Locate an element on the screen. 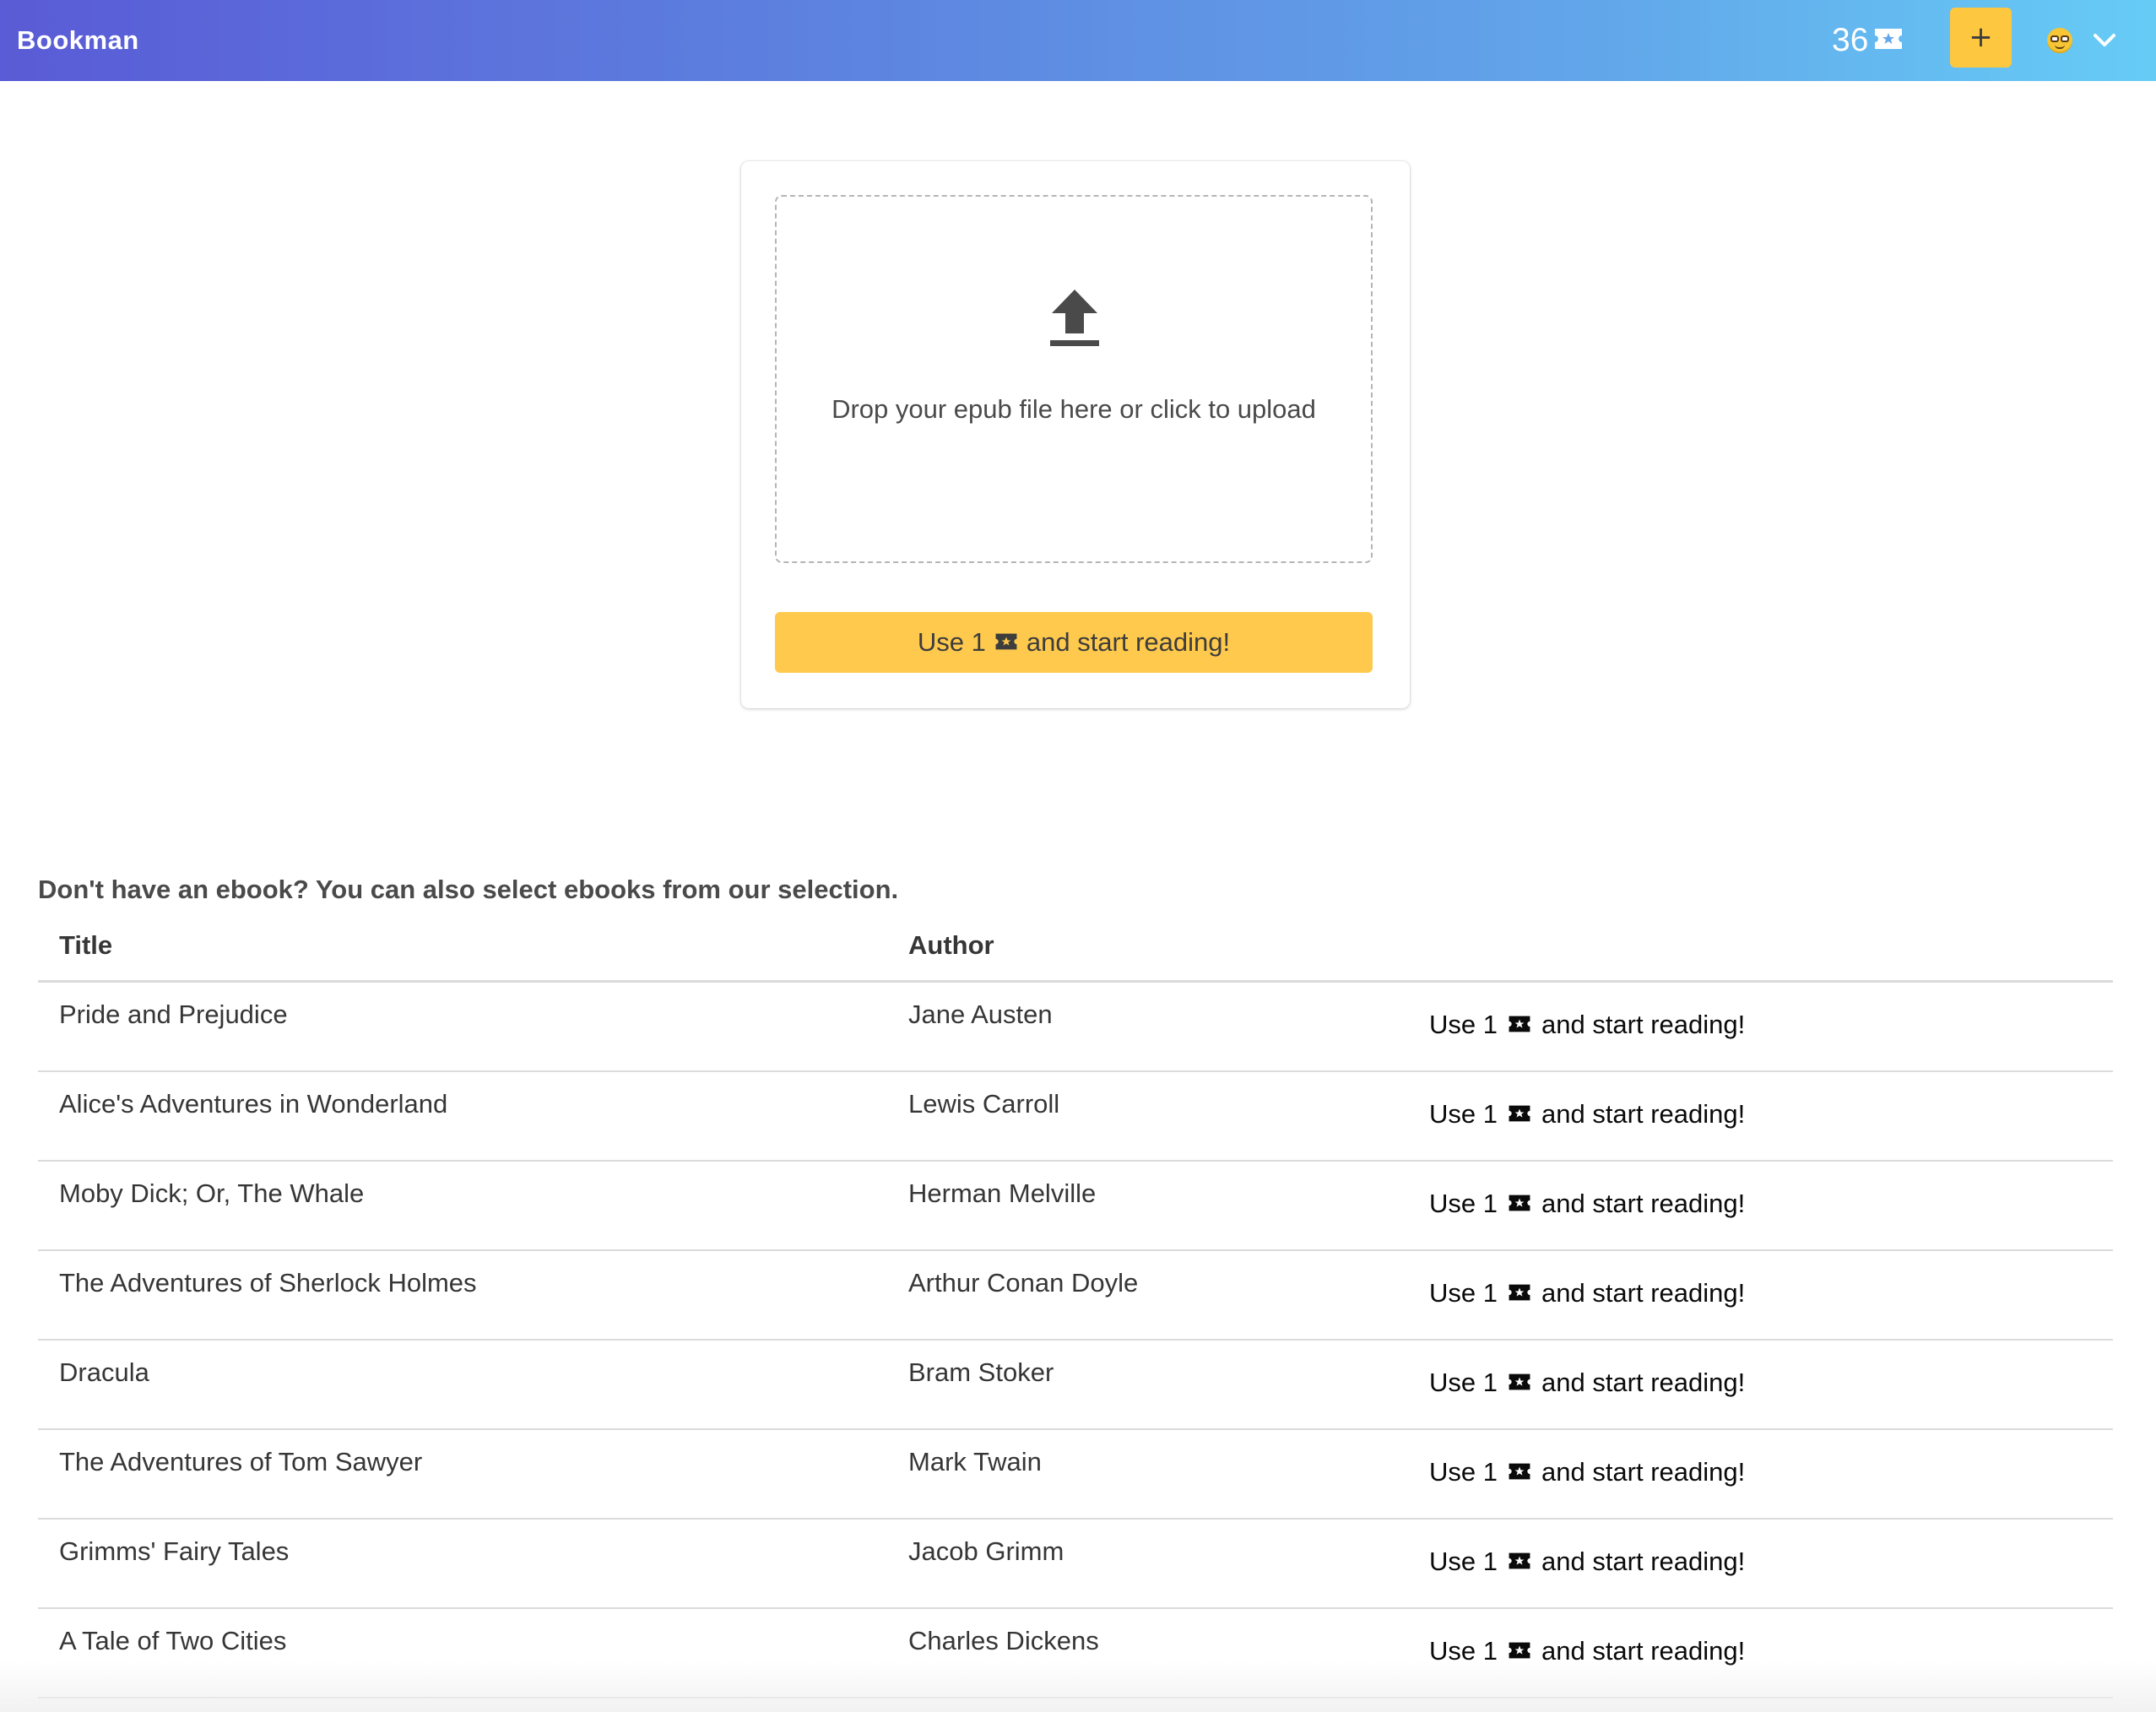 Image resolution: width=2156 pixels, height=1712 pixels. book-author: Herman Melville is located at coordinates (1002, 1193).